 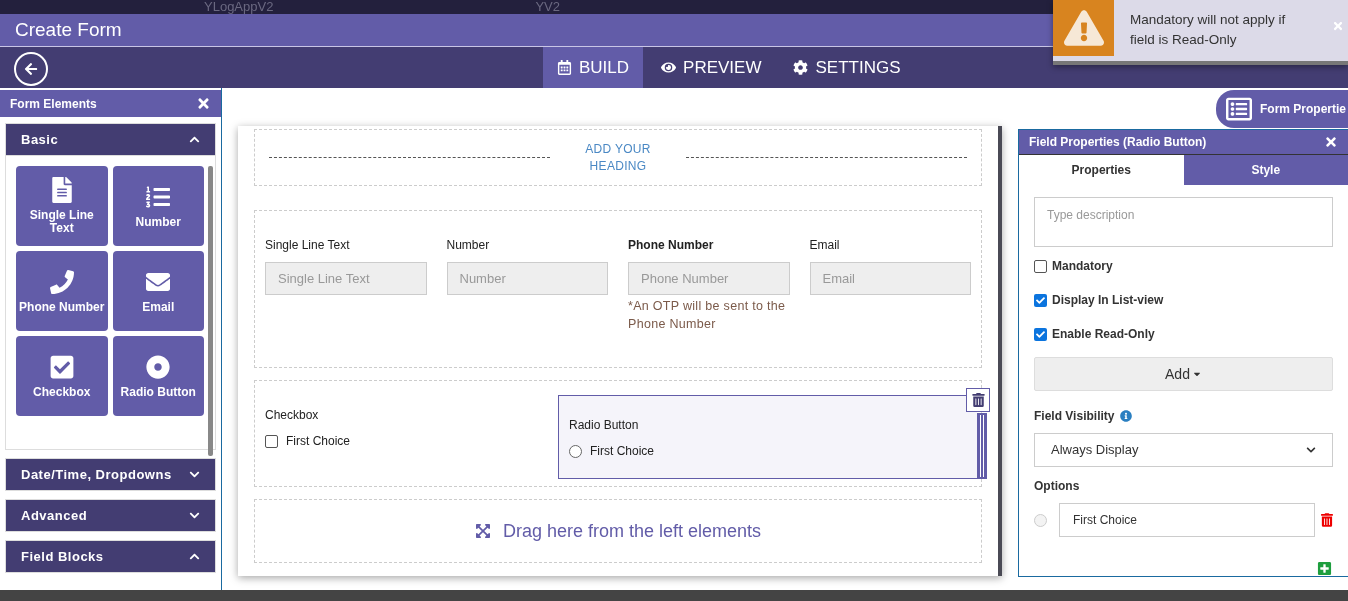 I want to click on input-field: Number, so click(x=527, y=278).